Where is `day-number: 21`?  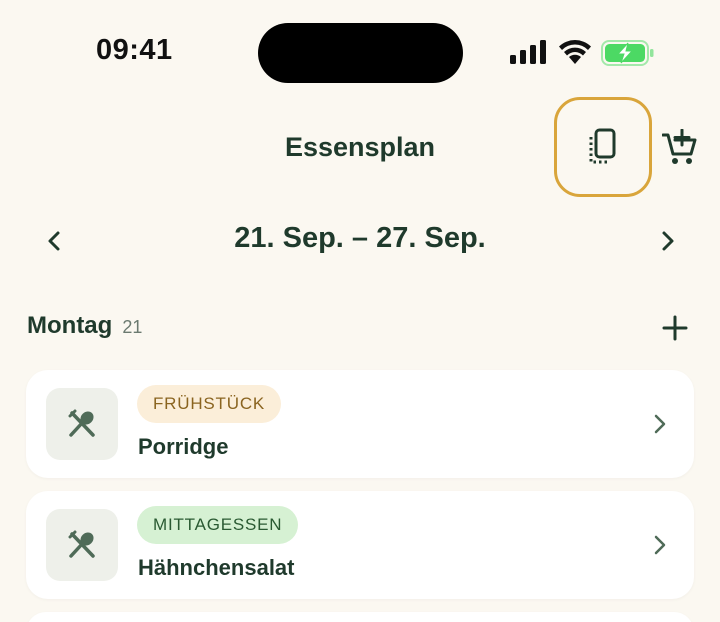 day-number: 21 is located at coordinates (132, 327).